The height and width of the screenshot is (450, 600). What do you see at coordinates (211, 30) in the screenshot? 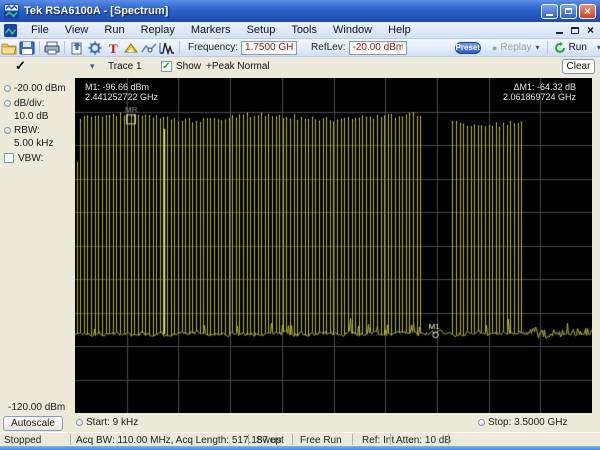
I see `menu-markers: Markers` at bounding box center [211, 30].